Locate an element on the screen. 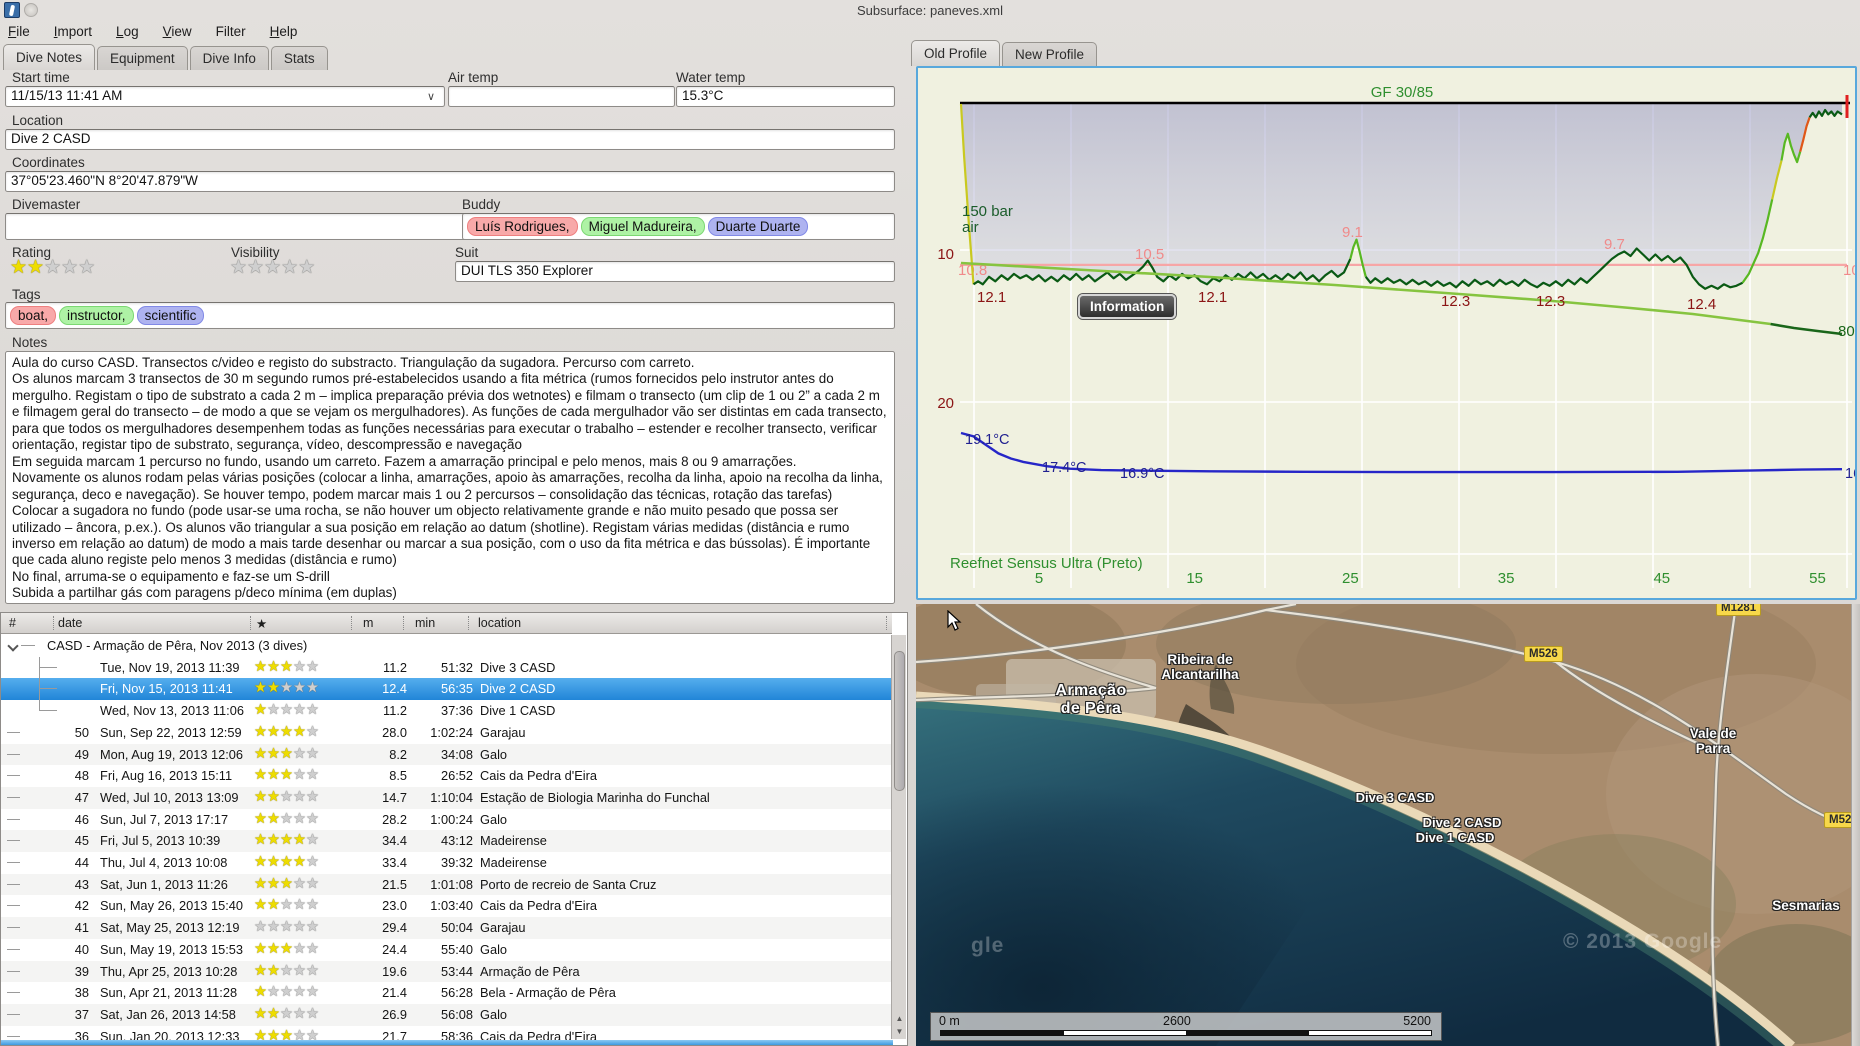 The image size is (1860, 1046). location-label: Location is located at coordinates (38, 120).